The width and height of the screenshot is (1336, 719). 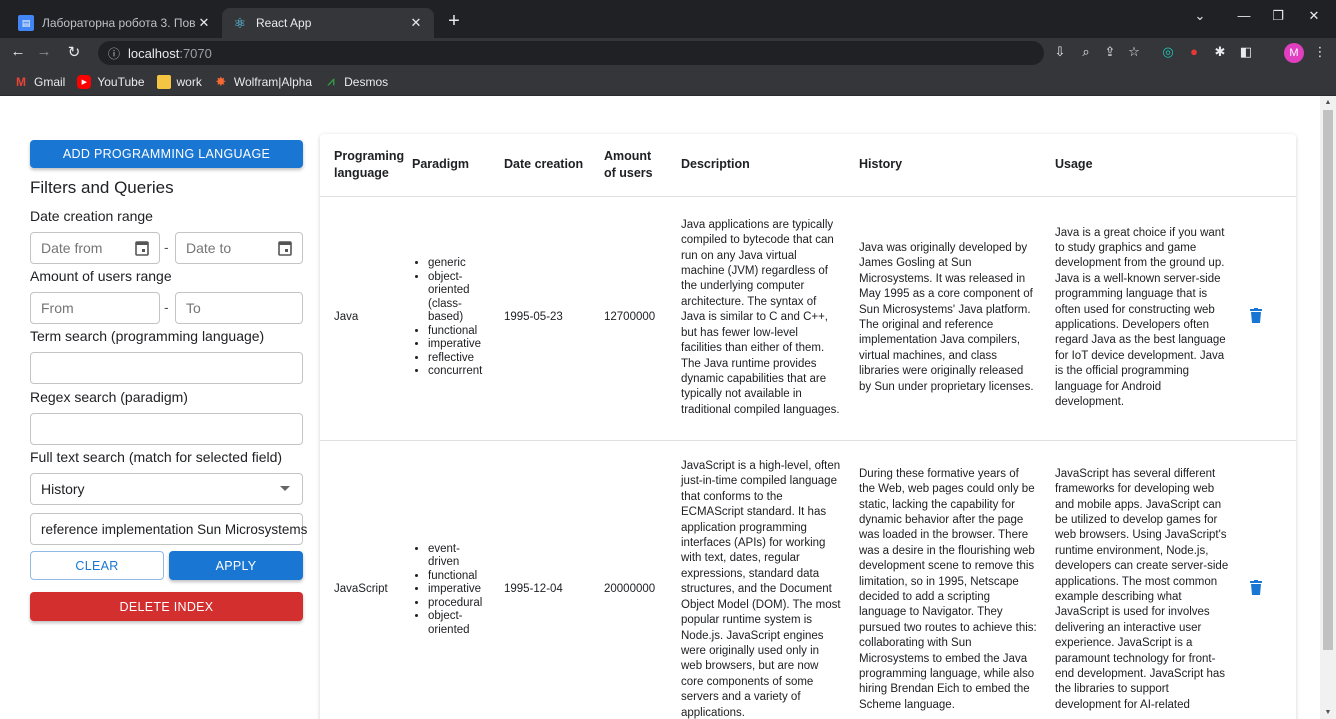 I want to click on install-app-icon: ⇩, so click(x=1060, y=52).